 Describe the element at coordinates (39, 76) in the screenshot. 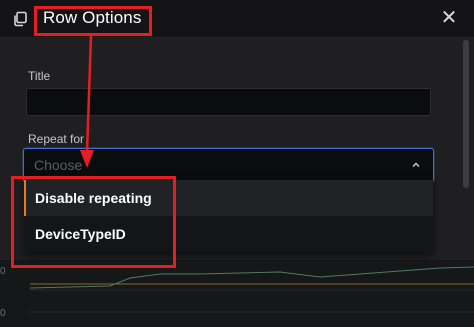

I see `title-label: Title` at that location.